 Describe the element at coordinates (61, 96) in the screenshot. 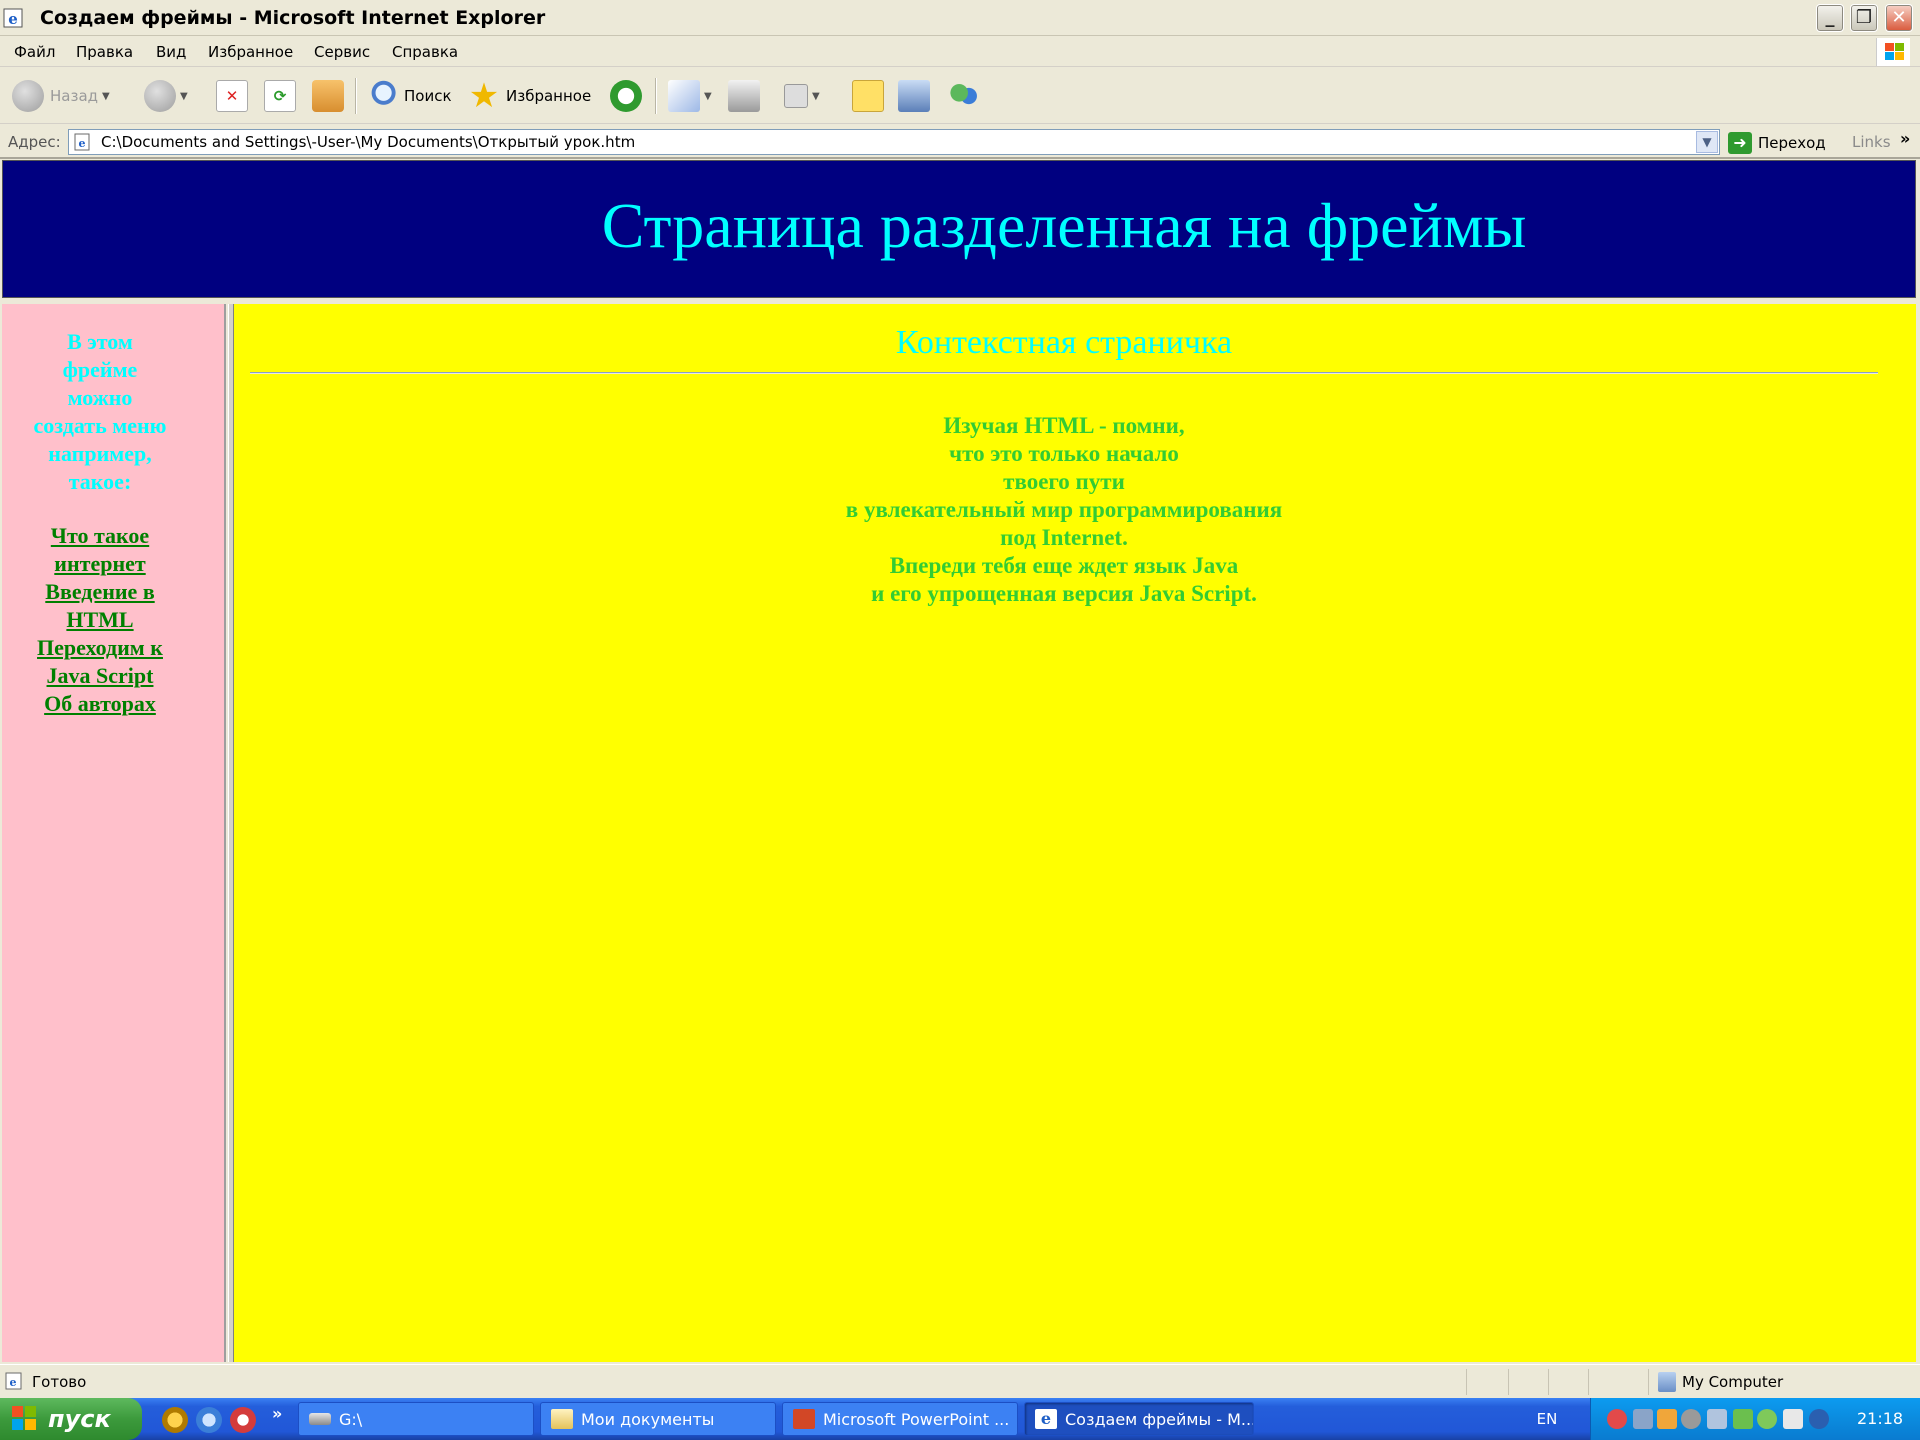

I see `back-button: Назад ▼` at that location.